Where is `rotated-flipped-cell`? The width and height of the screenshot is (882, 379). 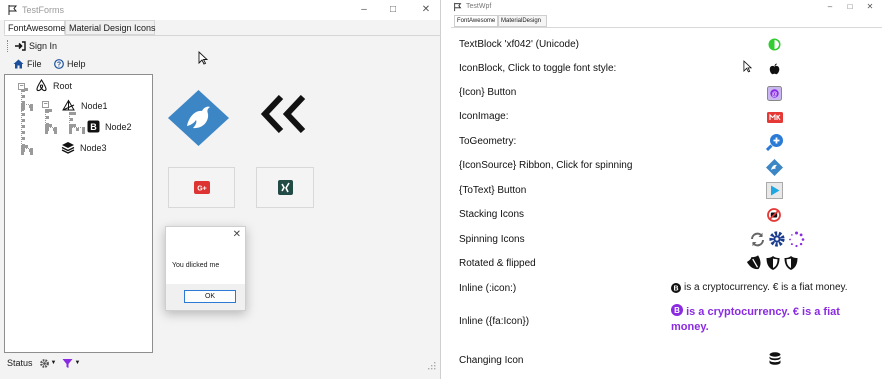
rotated-flipped-cell is located at coordinates (773, 263).